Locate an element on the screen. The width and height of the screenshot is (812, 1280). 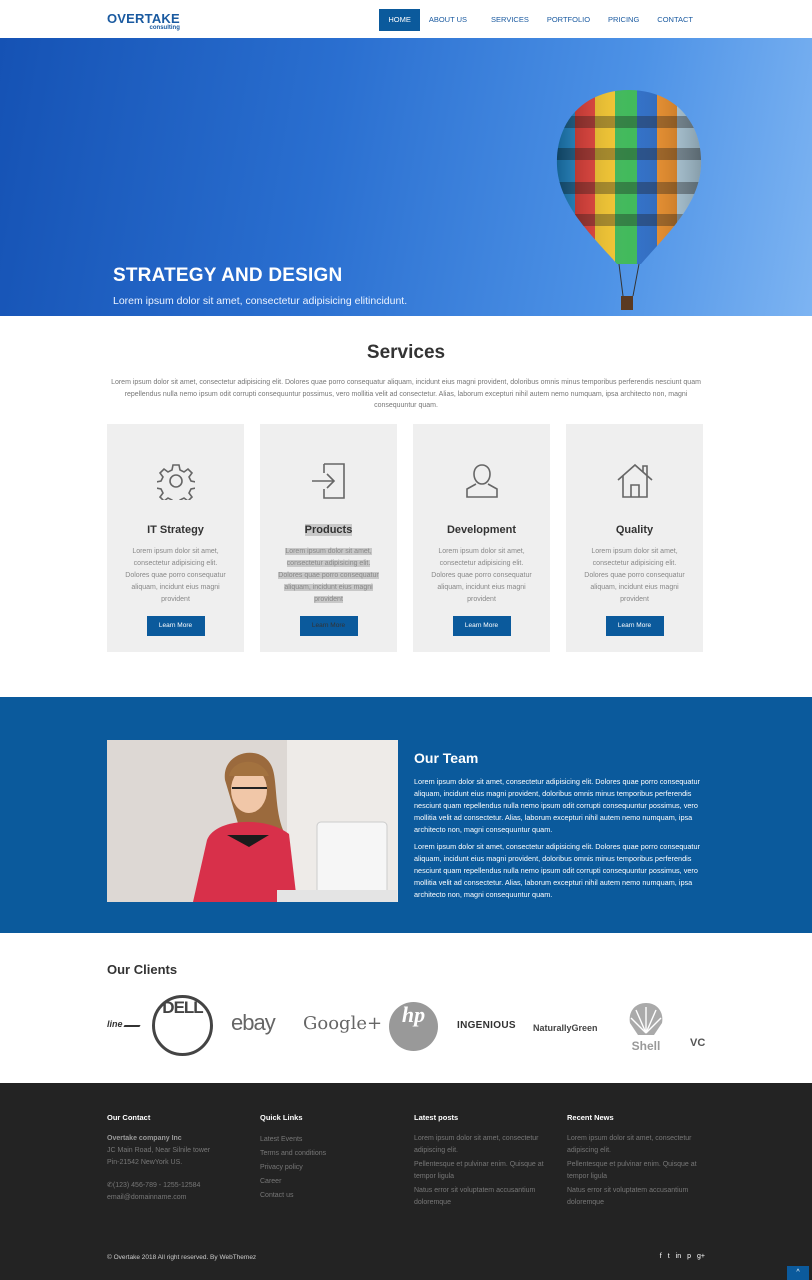
client-logo: Shell is located at coordinates (646, 1027).